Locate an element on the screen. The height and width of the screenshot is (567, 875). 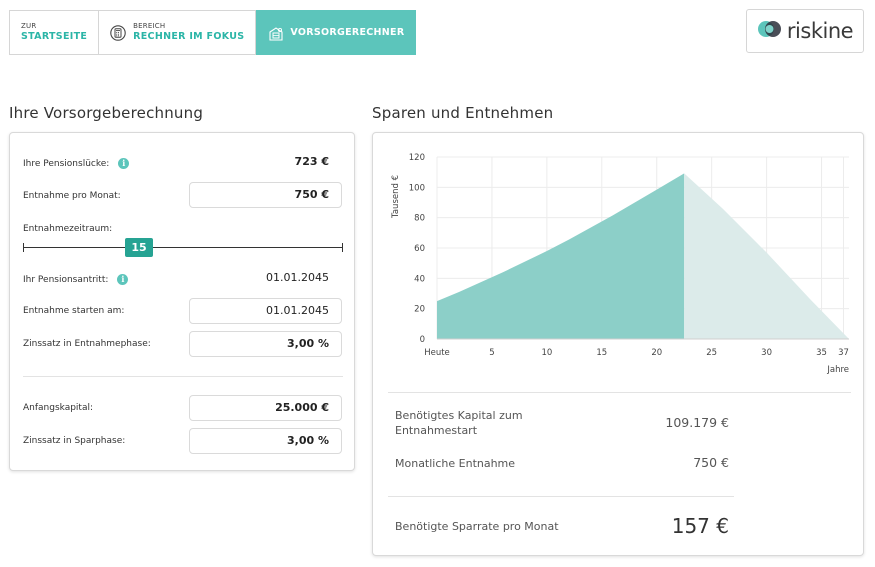
required-capital-value: 109.179 € is located at coordinates (697, 422).